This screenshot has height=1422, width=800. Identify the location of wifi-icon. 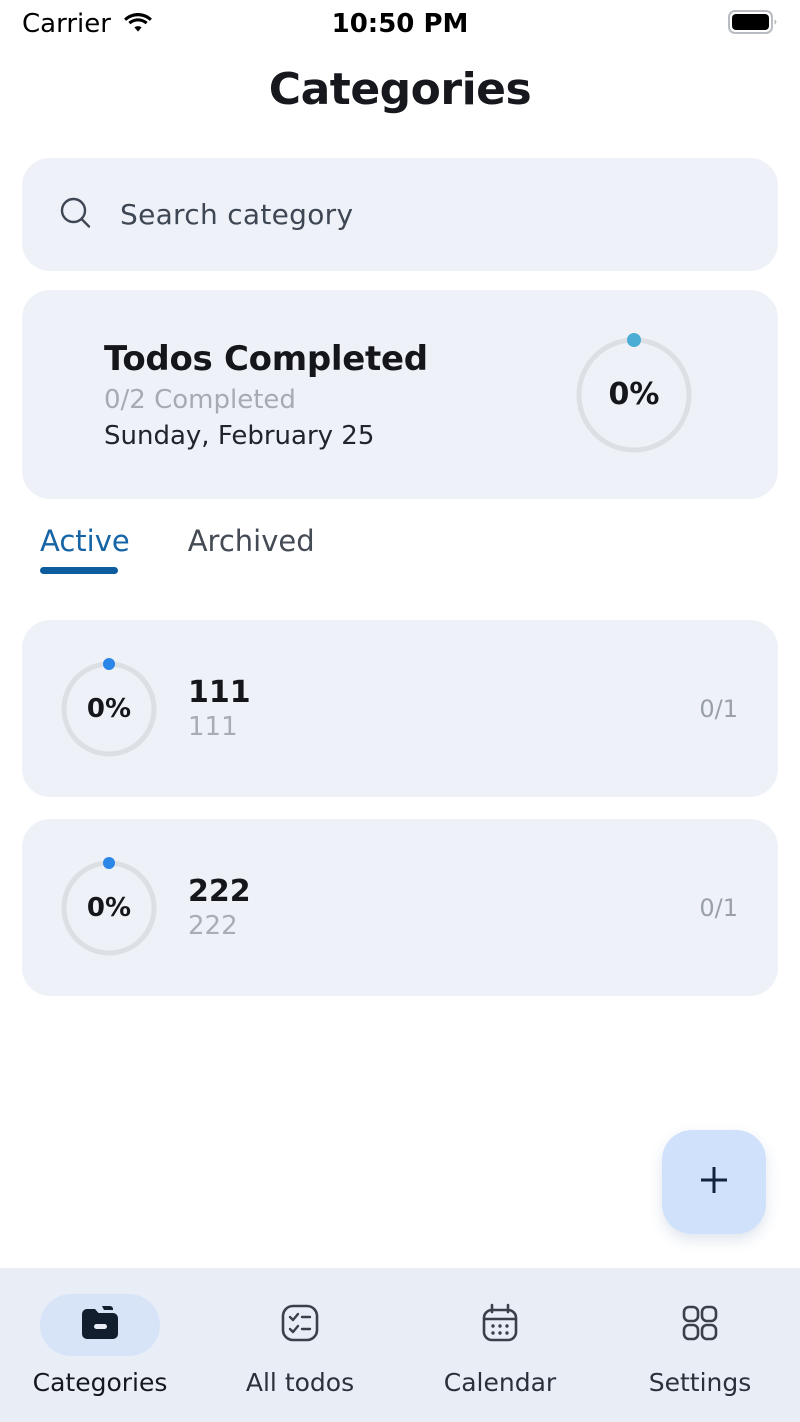
(138, 24).